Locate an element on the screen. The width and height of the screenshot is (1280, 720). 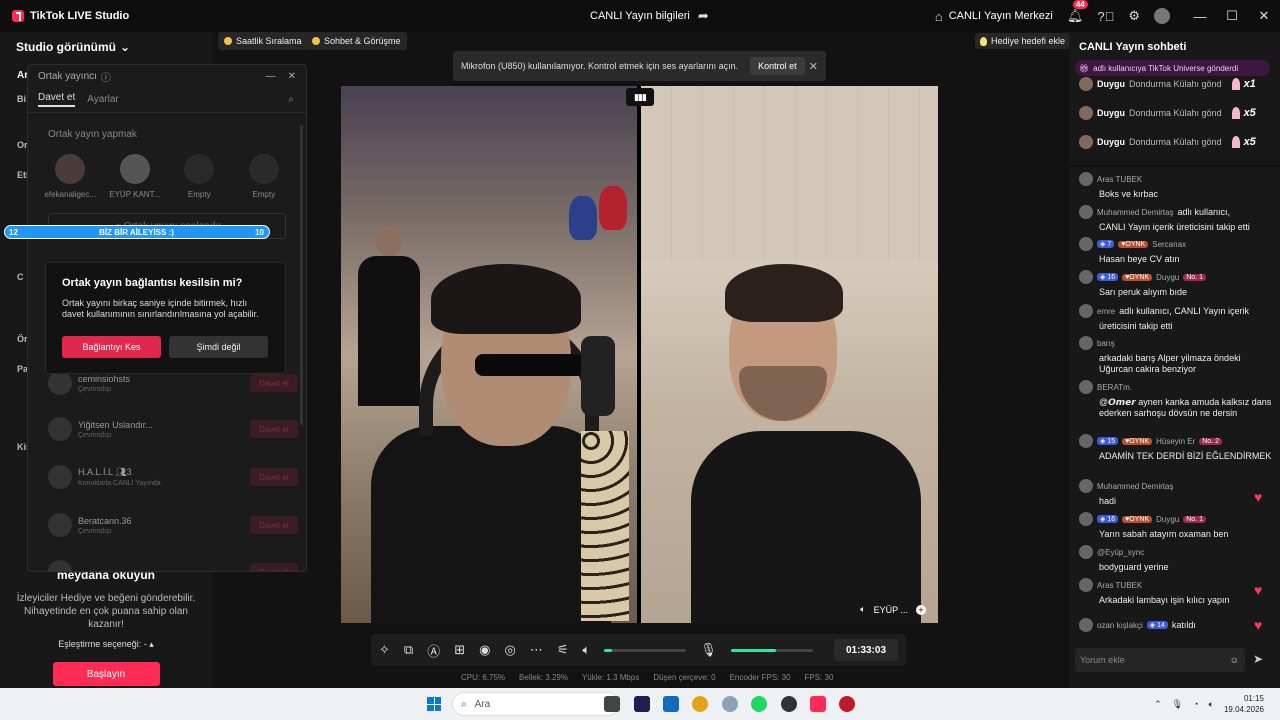
task-view-icon is located at coordinates (612, 704).